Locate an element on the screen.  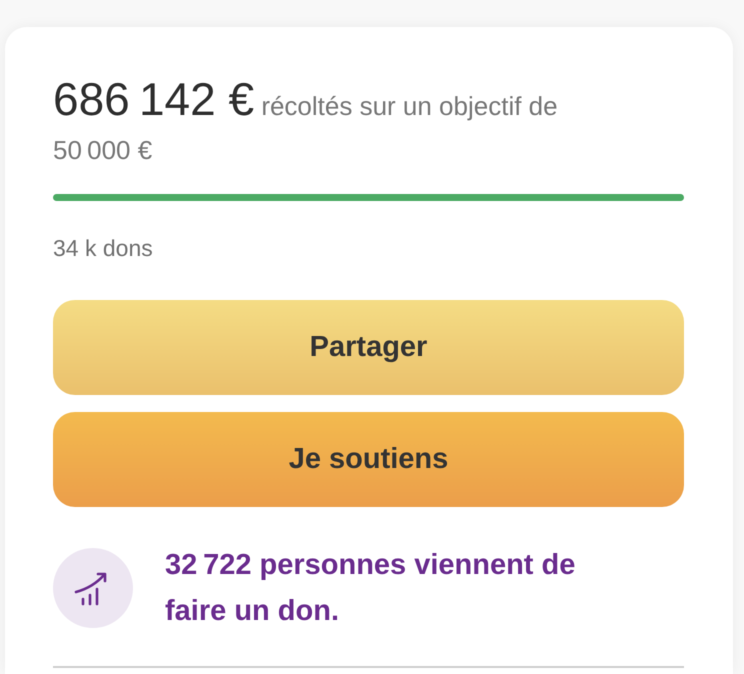
support-button: Je soutiens is located at coordinates (368, 459).